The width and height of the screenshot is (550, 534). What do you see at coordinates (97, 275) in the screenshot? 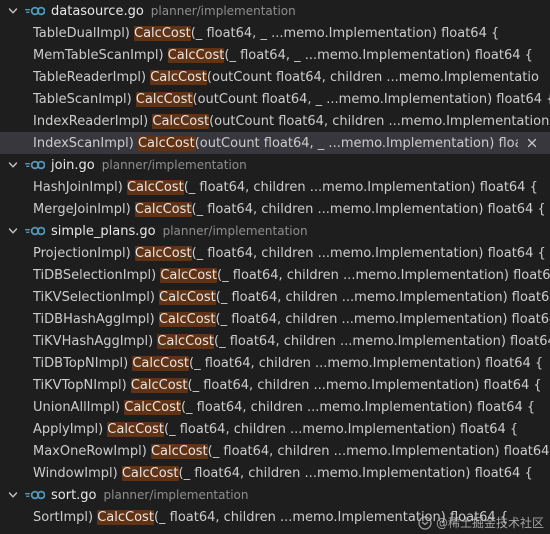
I see `match-prefix: TiDBSelectionImpl)` at bounding box center [97, 275].